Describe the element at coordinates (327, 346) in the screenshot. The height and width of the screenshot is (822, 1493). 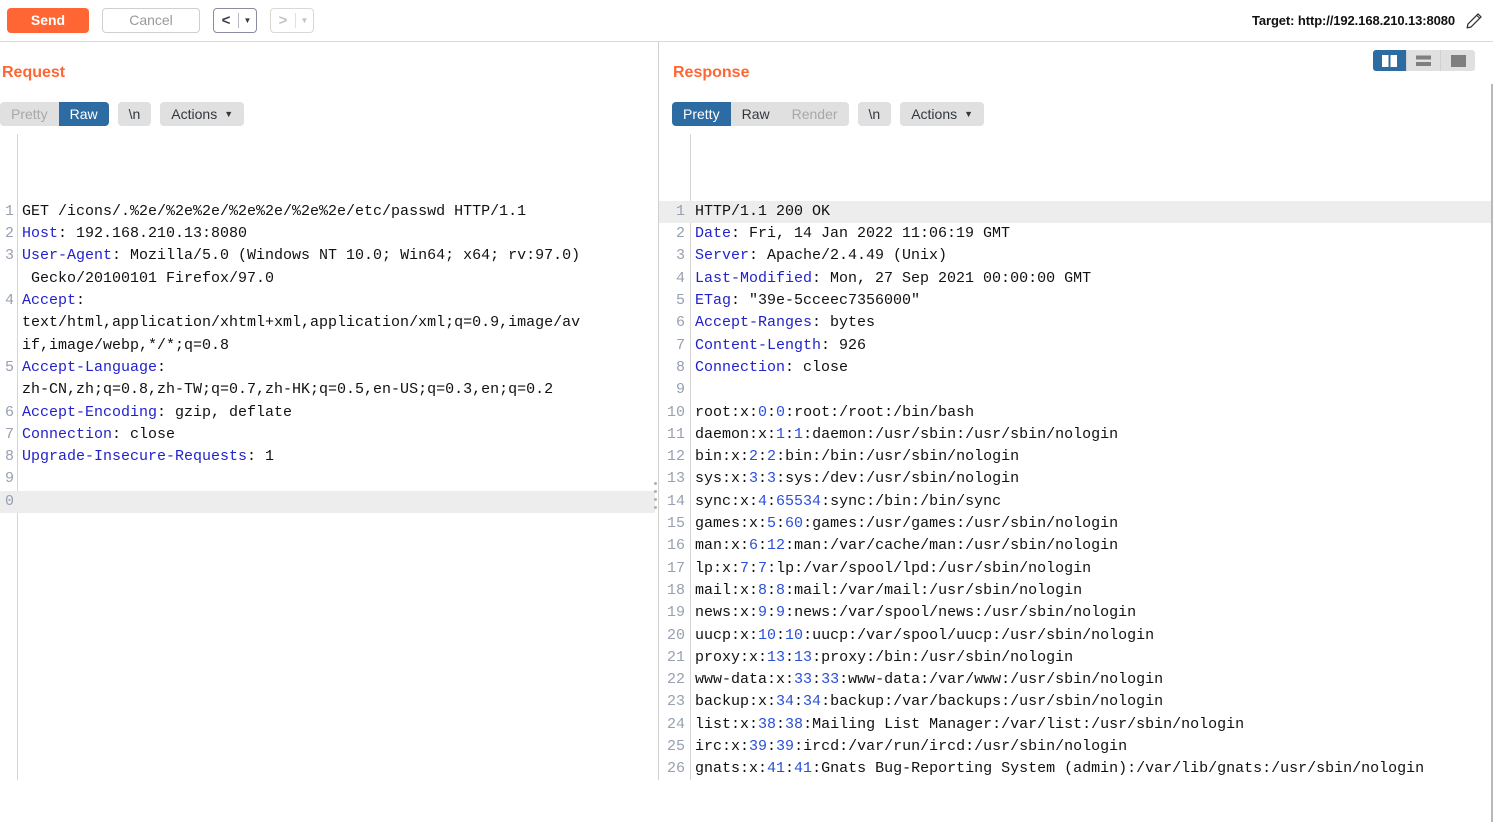
I see `code-line: if,image/webp,*/*;q=0.8` at that location.